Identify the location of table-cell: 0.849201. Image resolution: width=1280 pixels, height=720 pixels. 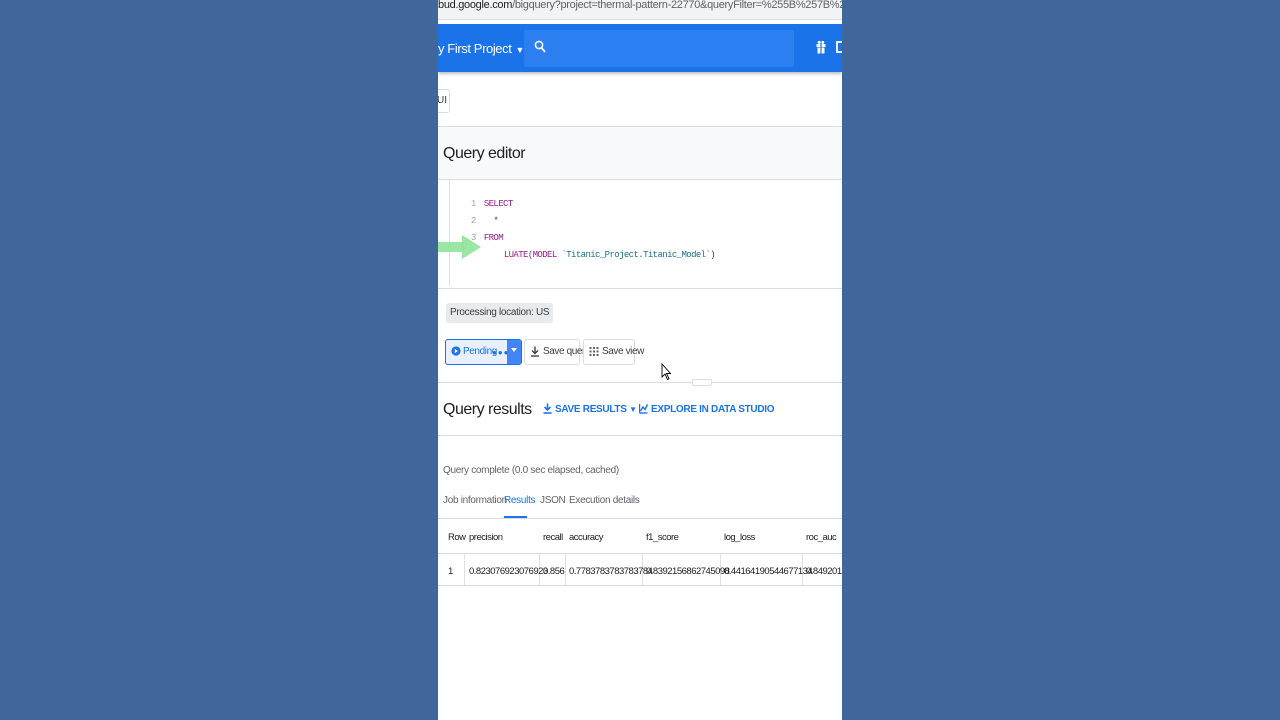
(824, 571).